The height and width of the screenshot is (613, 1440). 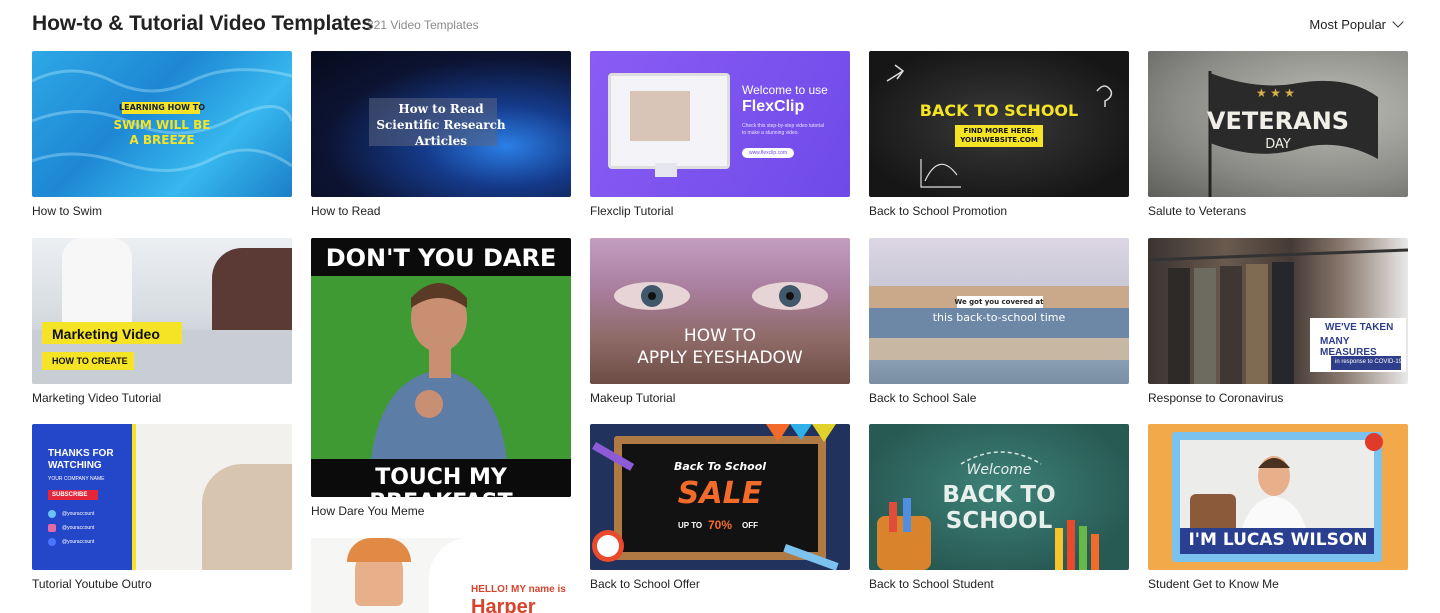 I want to click on thumb-text: TOUCH MY BREAKFAST, so click(x=440, y=481).